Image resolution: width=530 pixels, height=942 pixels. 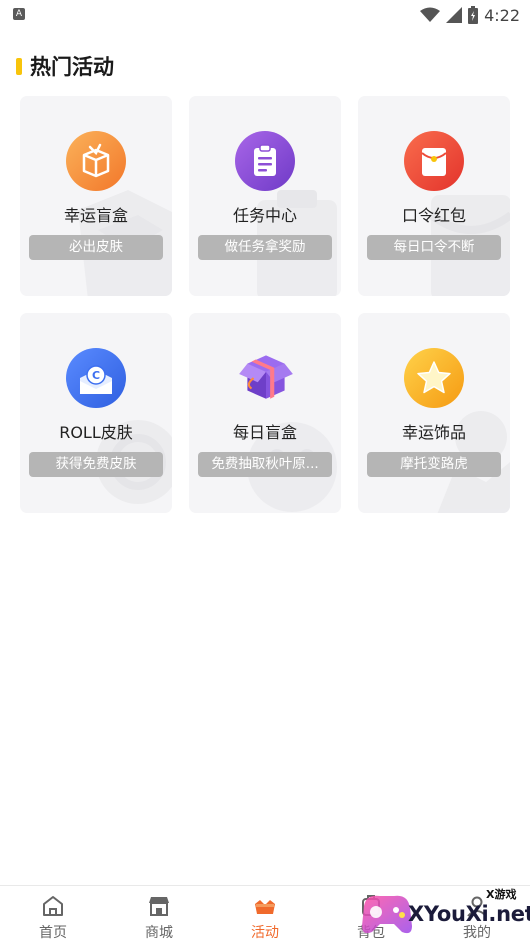 I want to click on purple-clipboard-icon, so click(x=265, y=161).